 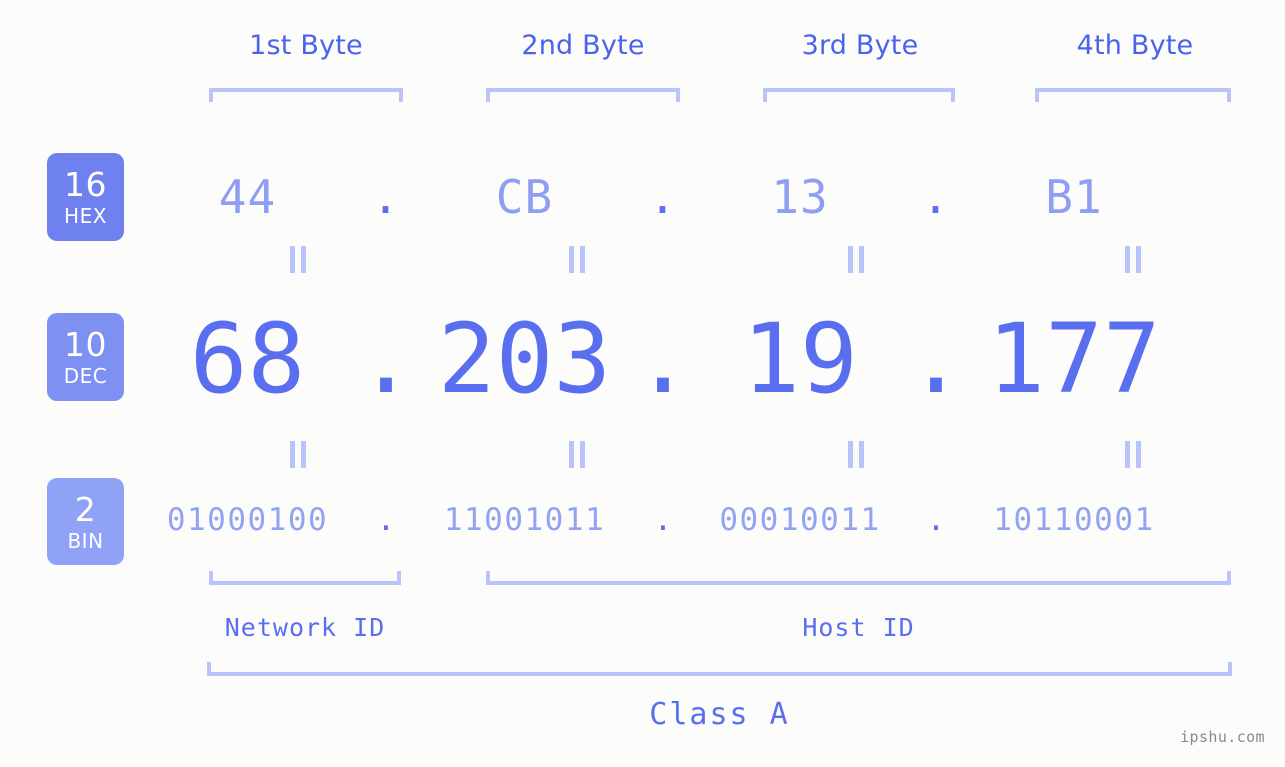 What do you see at coordinates (305, 627) in the screenshot?
I see `network-id-label: Network ID` at bounding box center [305, 627].